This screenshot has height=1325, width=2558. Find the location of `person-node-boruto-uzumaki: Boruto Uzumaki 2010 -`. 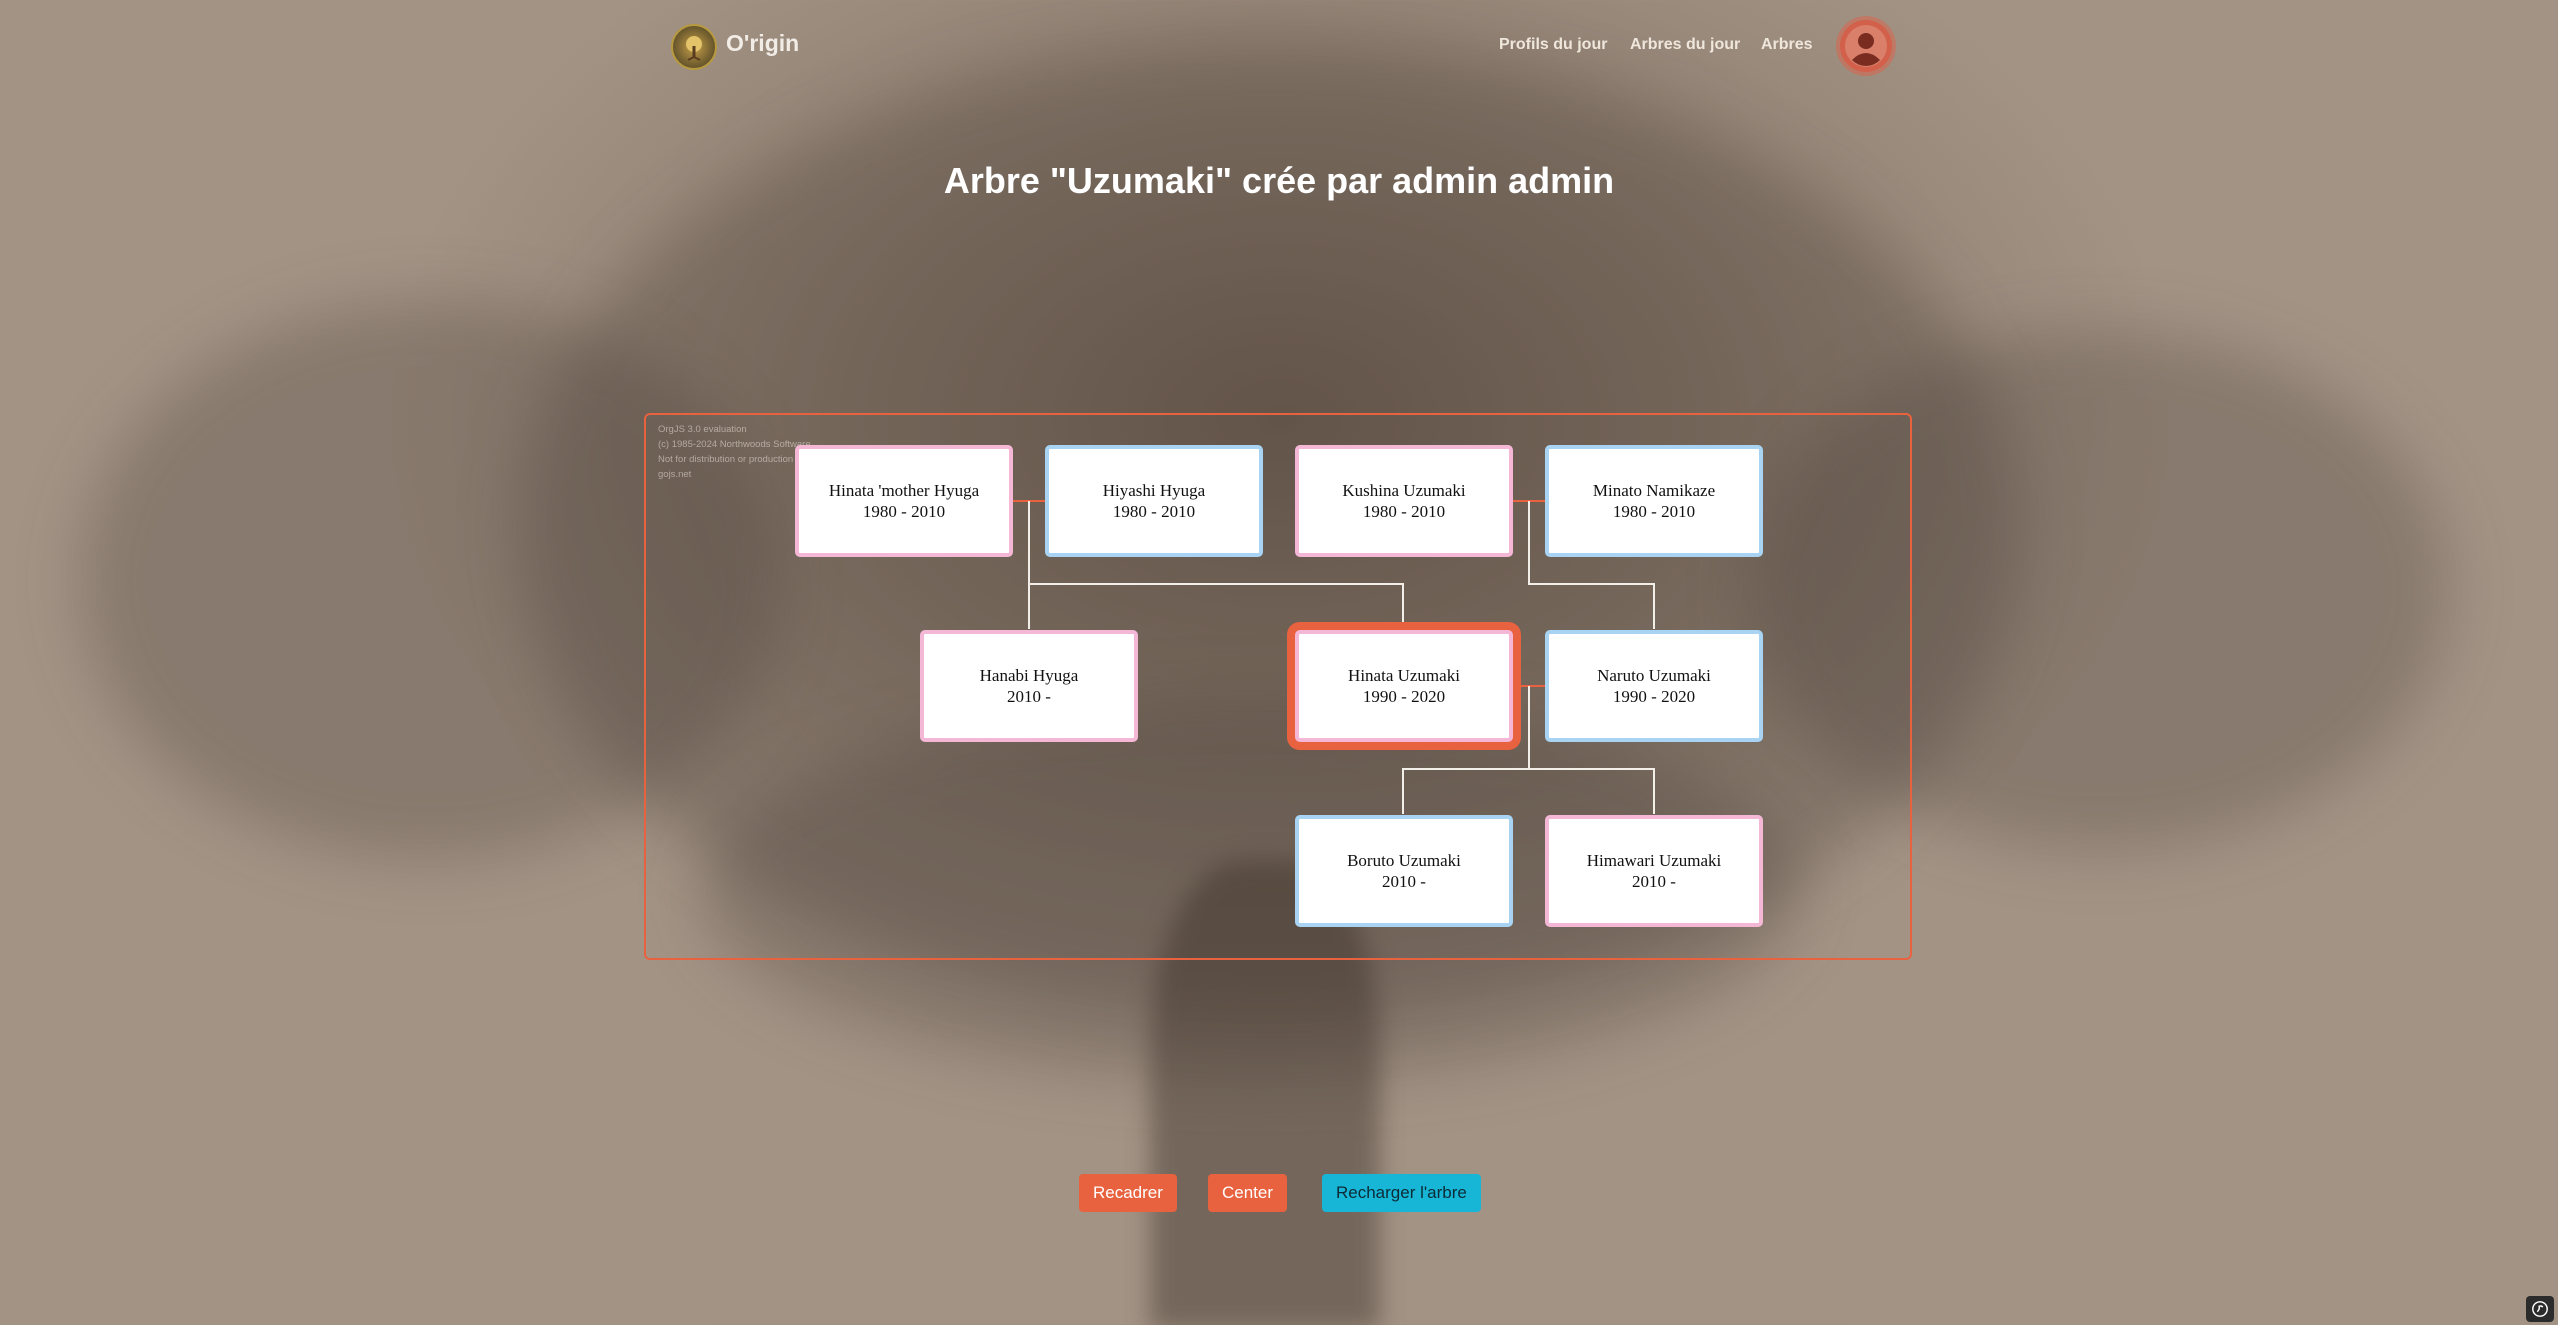

person-node-boruto-uzumaki: Boruto Uzumaki 2010 - is located at coordinates (1404, 871).